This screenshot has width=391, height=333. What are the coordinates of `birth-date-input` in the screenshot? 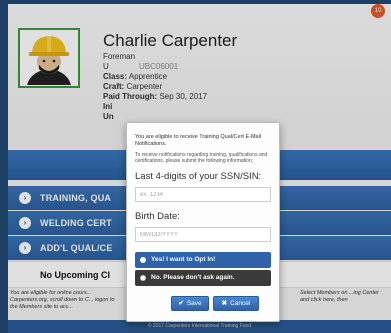 It's located at (203, 234).